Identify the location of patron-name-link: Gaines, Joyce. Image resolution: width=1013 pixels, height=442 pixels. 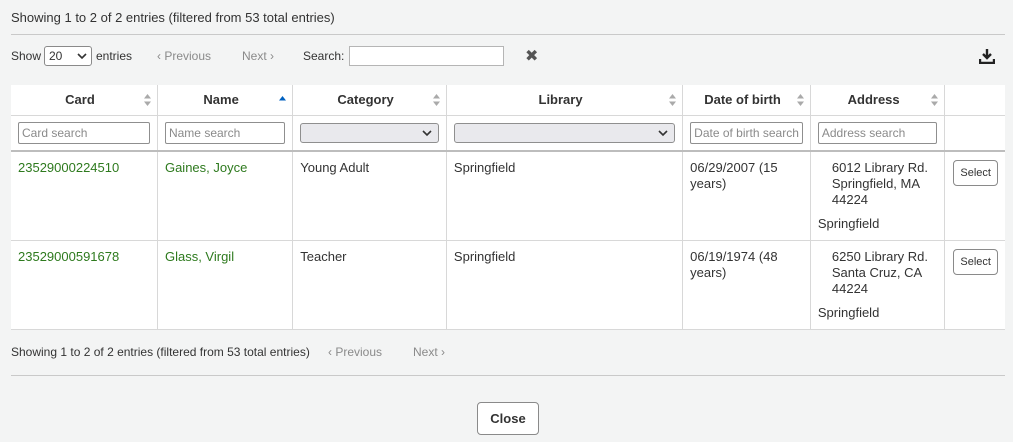
(206, 167).